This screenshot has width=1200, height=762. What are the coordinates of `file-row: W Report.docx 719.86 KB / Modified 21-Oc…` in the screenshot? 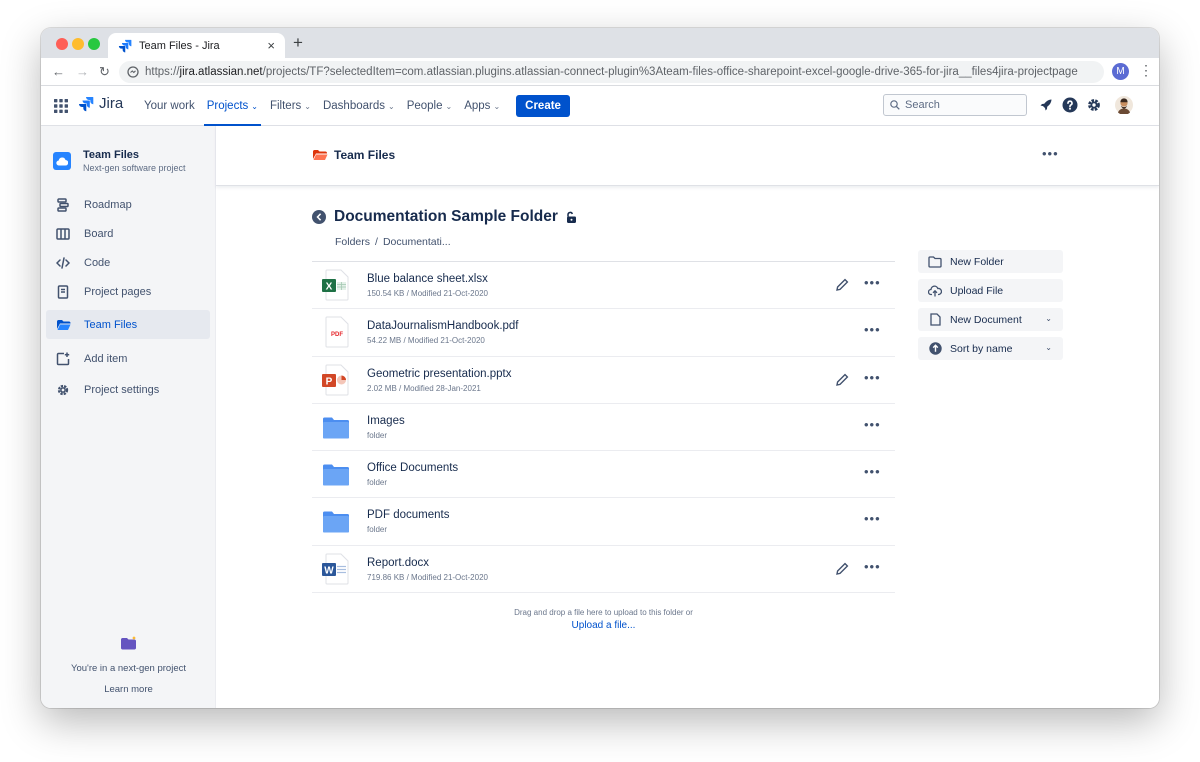 It's located at (603, 570).